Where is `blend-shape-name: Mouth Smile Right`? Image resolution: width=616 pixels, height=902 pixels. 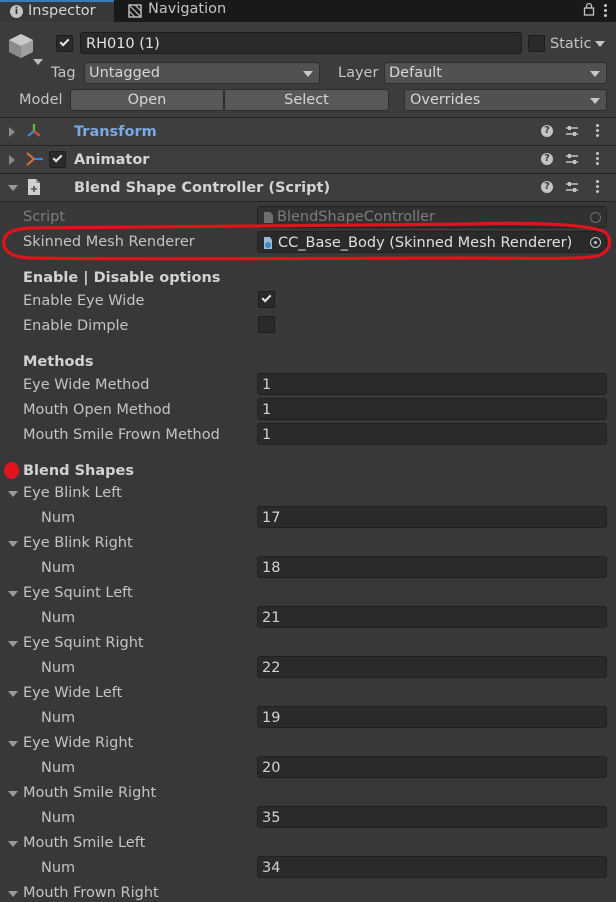
blend-shape-name: Mouth Smile Right is located at coordinates (89, 793).